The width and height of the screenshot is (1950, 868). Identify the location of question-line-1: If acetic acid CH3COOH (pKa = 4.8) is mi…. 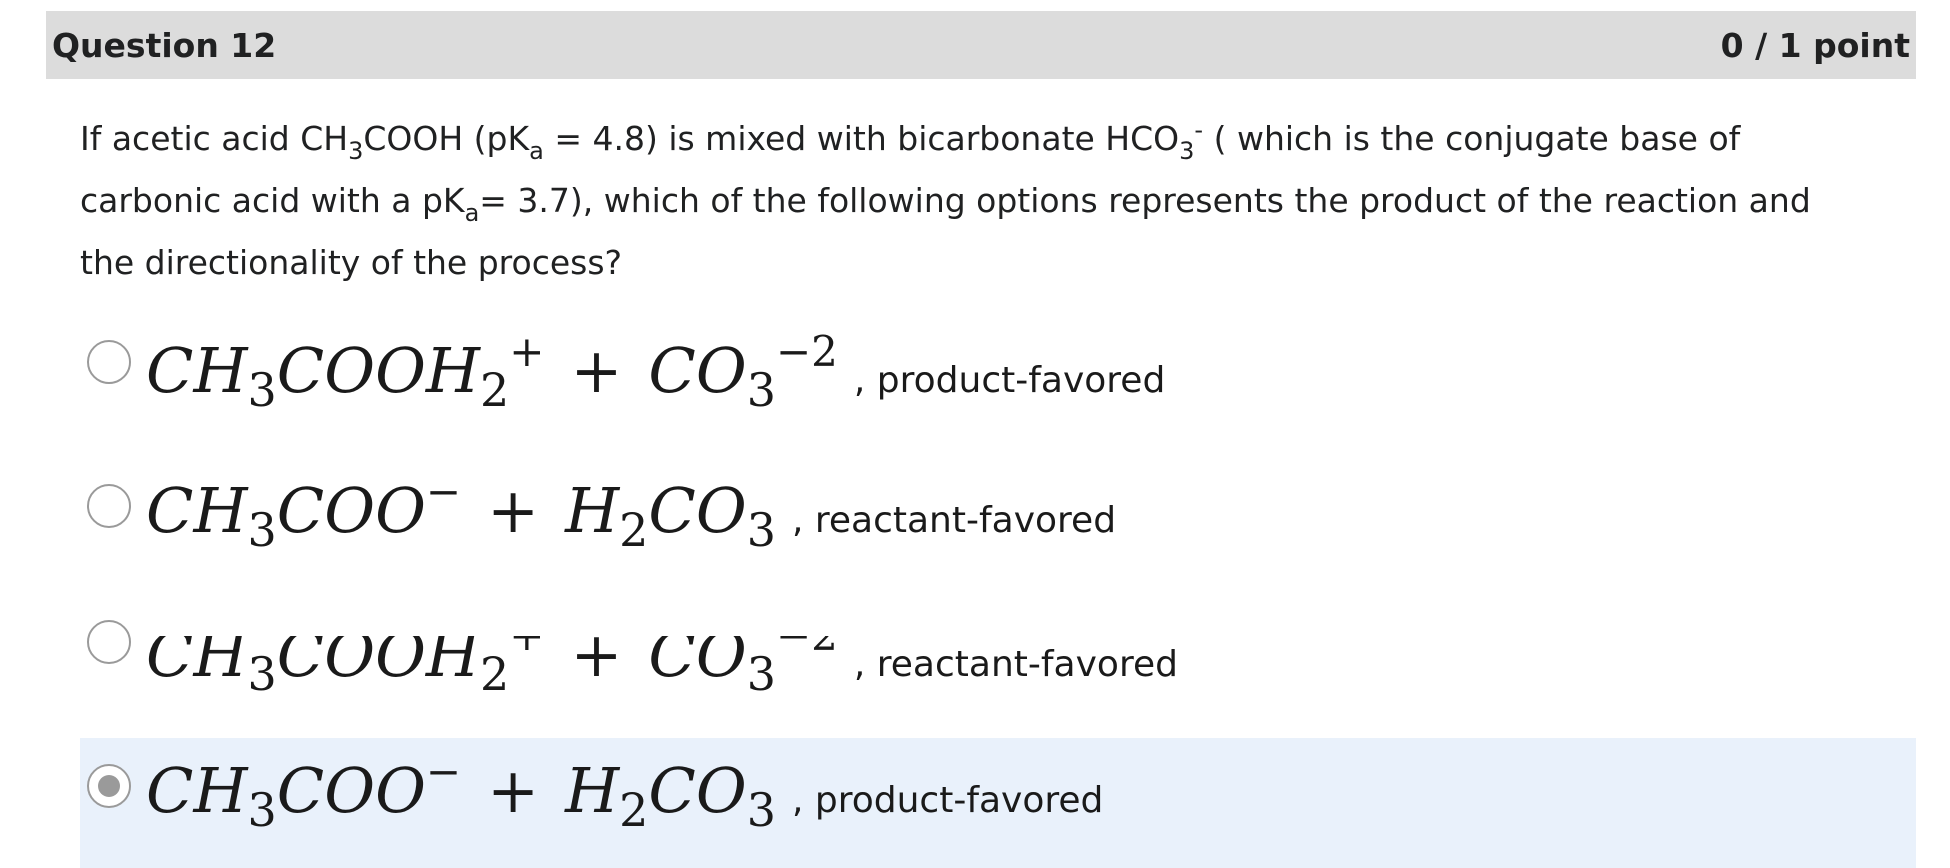
(910, 140).